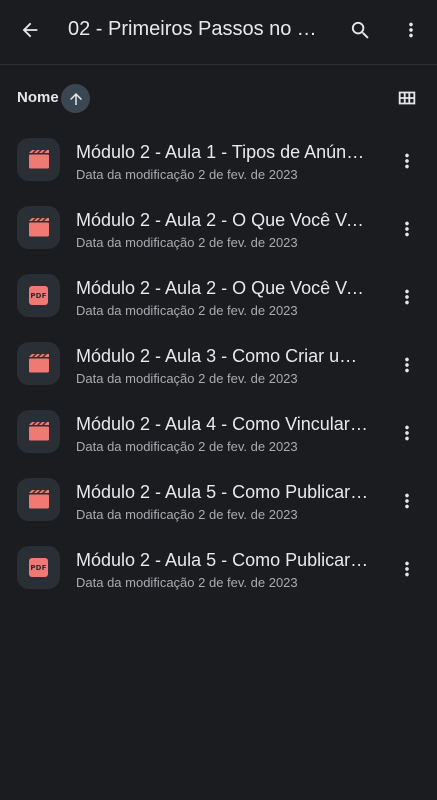  Describe the element at coordinates (224, 152) in the screenshot. I see `file-name: Módulo 2 - Aula 1 - Tipos de Anúncios` at that location.